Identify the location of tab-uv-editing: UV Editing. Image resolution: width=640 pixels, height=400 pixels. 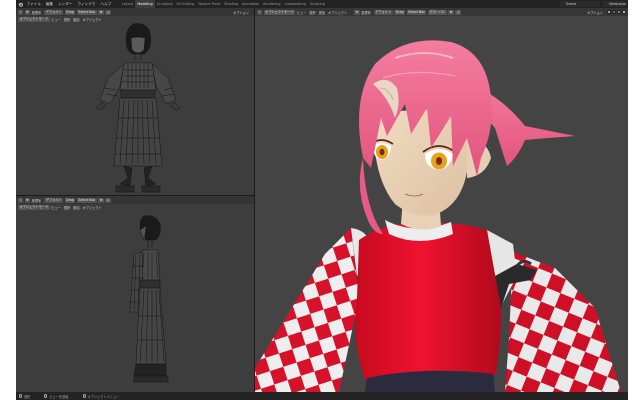
(186, 4).